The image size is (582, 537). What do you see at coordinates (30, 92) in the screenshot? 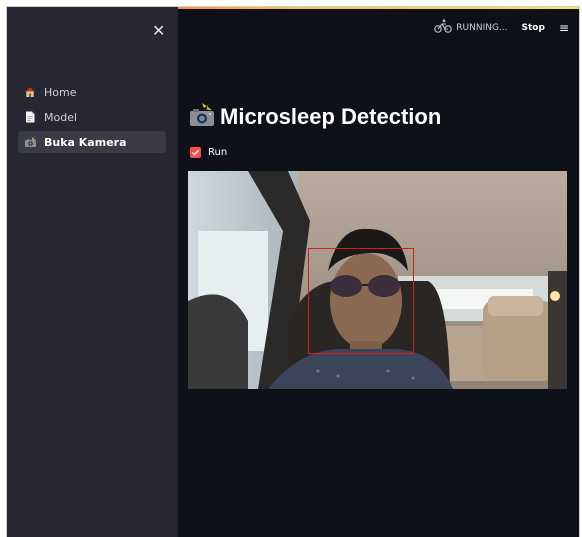
I see `house-icon` at bounding box center [30, 92].